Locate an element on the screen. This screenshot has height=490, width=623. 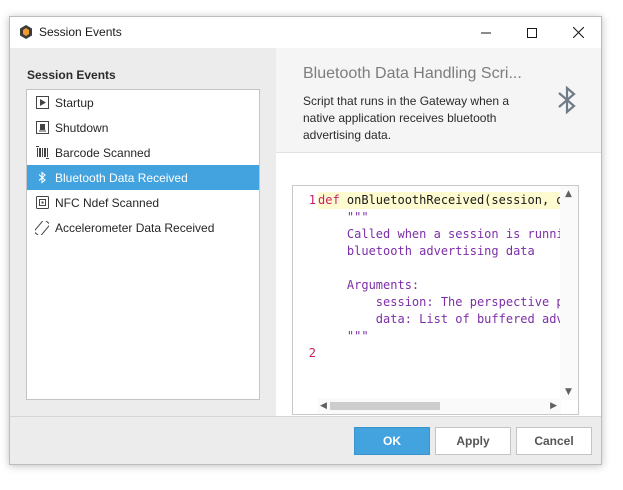
code-line: data: List of buffered adve is located at coordinates (439, 319).